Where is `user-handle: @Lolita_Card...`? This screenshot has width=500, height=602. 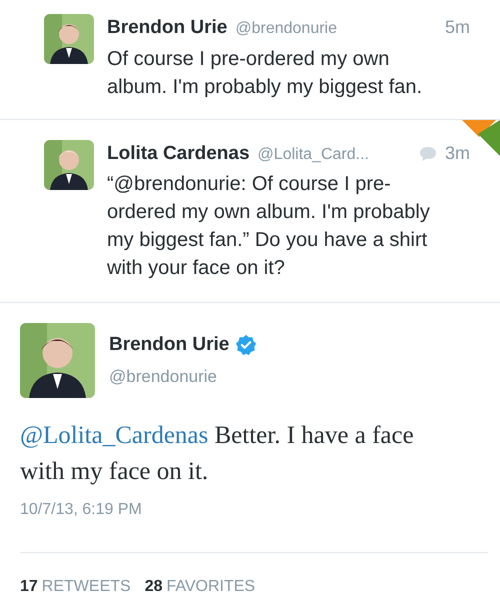 user-handle: @Lolita_Card... is located at coordinates (313, 154).